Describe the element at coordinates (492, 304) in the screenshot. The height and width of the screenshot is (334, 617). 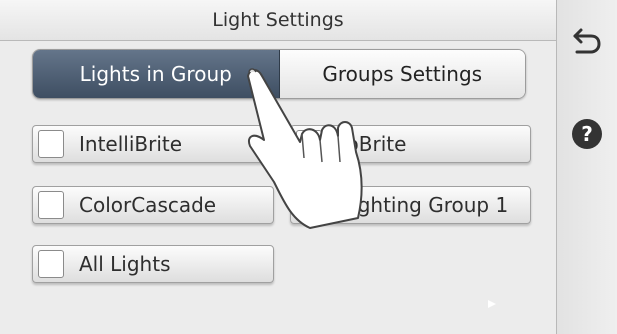
I see `corner-indicator` at that location.